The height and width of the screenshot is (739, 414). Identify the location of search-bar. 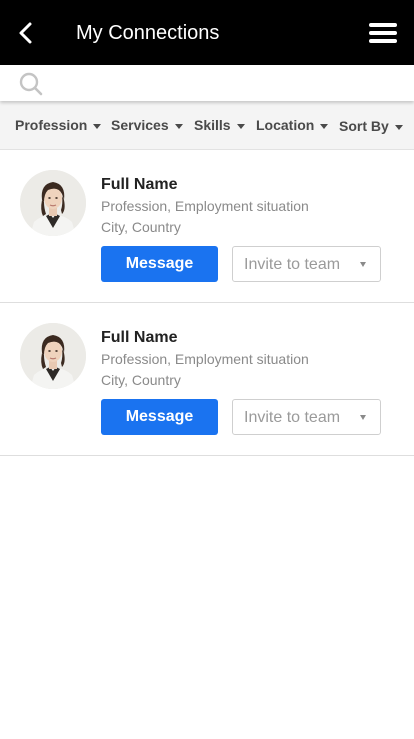
(207, 83).